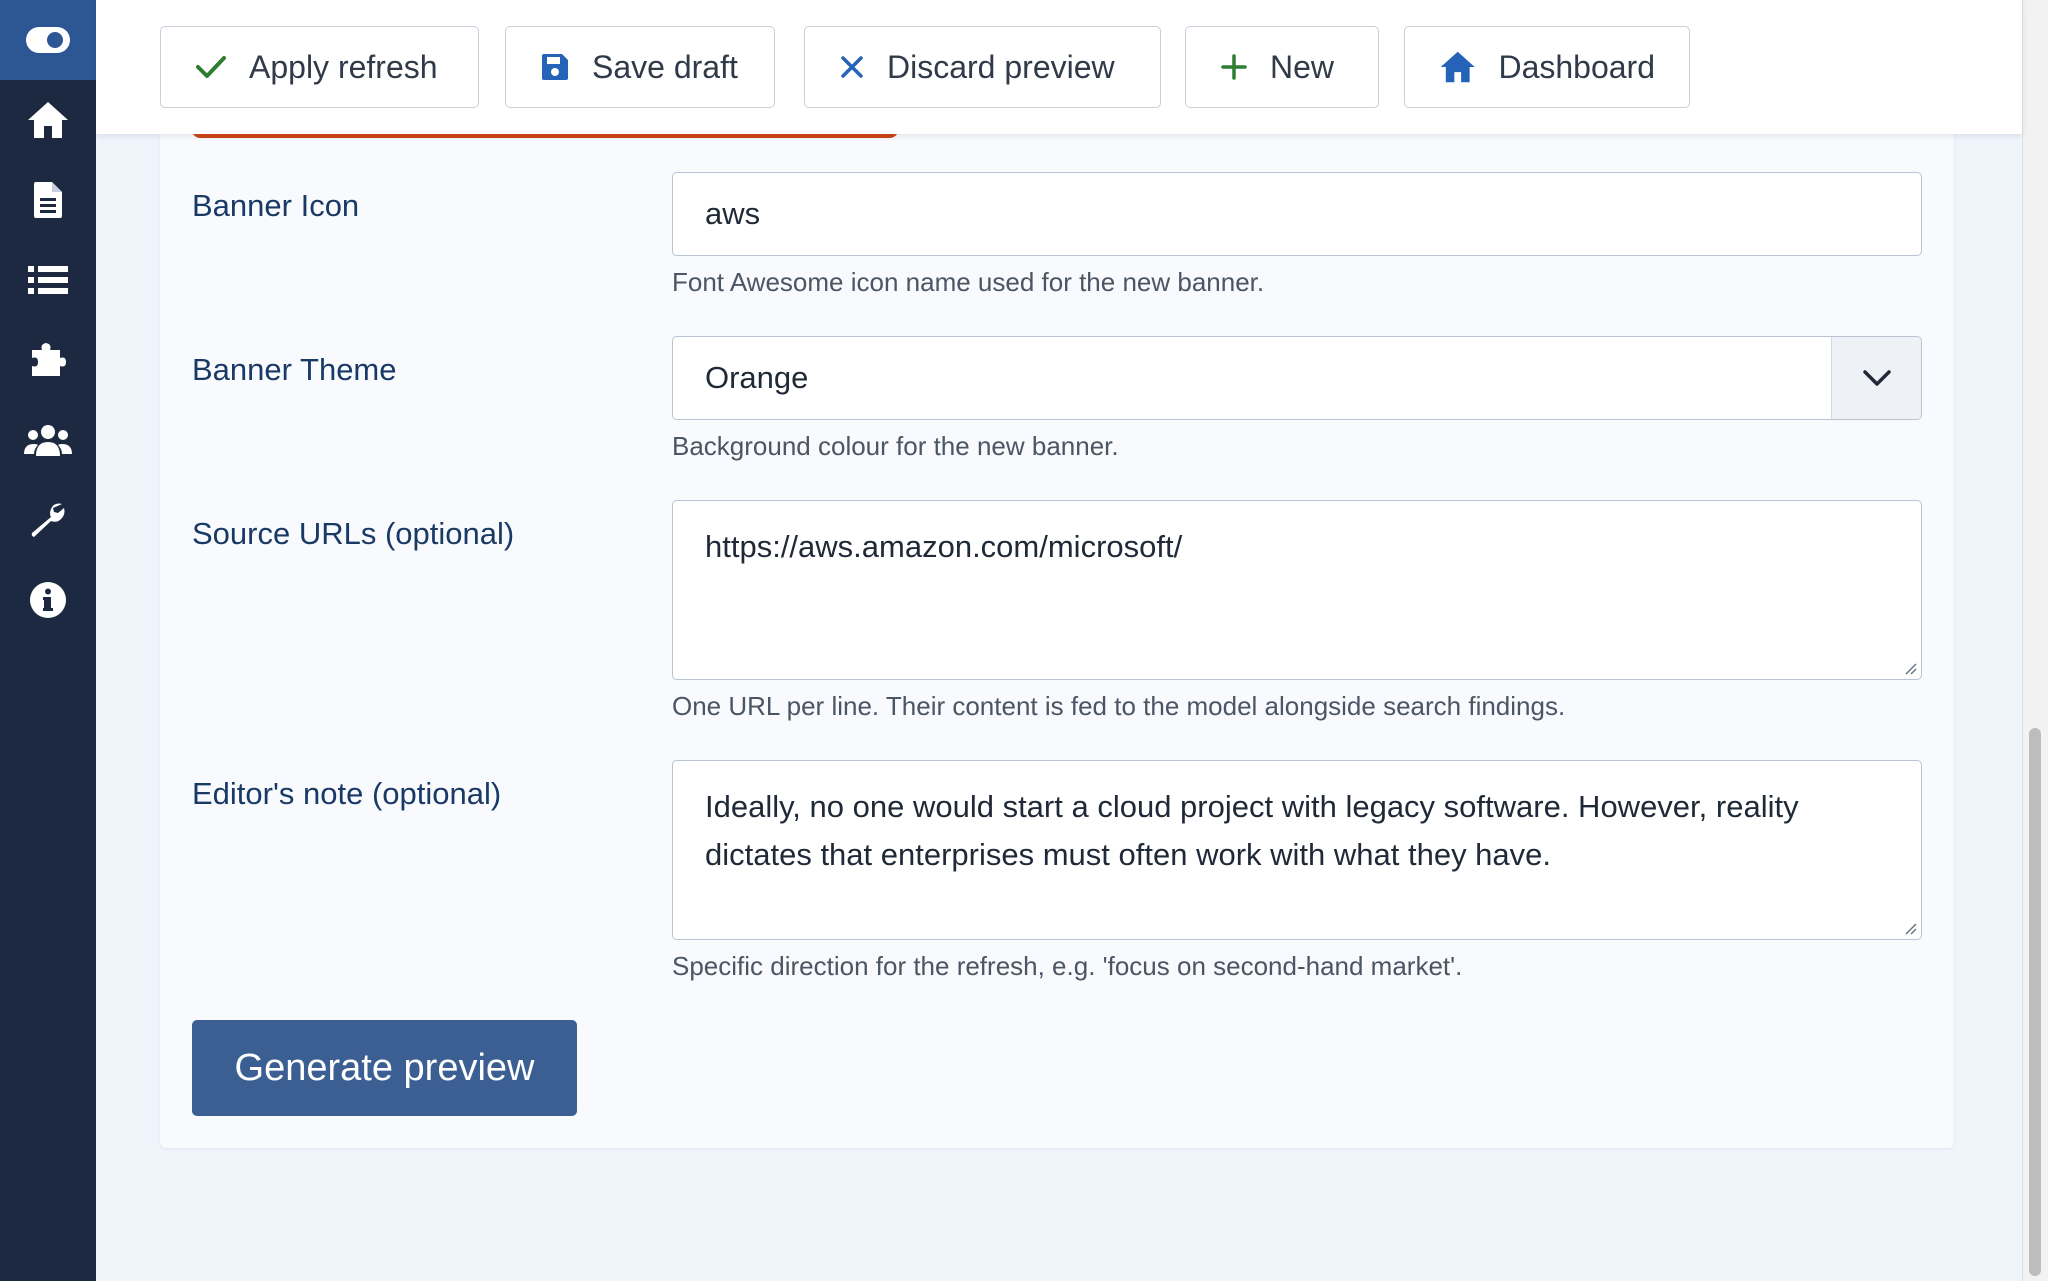 The image size is (2048, 1281). I want to click on banner-theme-select: Orange, so click(1297, 378).